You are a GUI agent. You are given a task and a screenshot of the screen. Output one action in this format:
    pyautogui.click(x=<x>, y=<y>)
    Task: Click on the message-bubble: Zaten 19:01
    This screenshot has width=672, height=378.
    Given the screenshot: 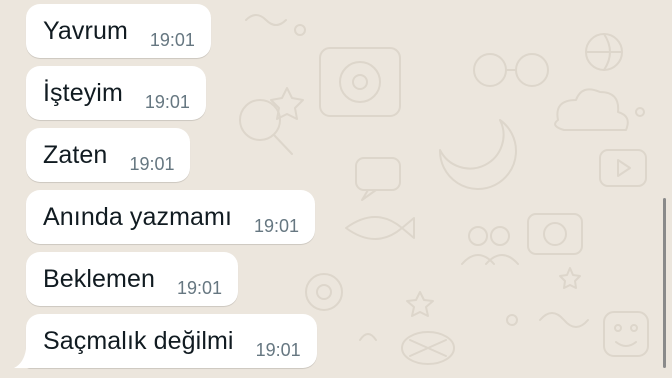 What is the action you would take?
    pyautogui.click(x=108, y=155)
    